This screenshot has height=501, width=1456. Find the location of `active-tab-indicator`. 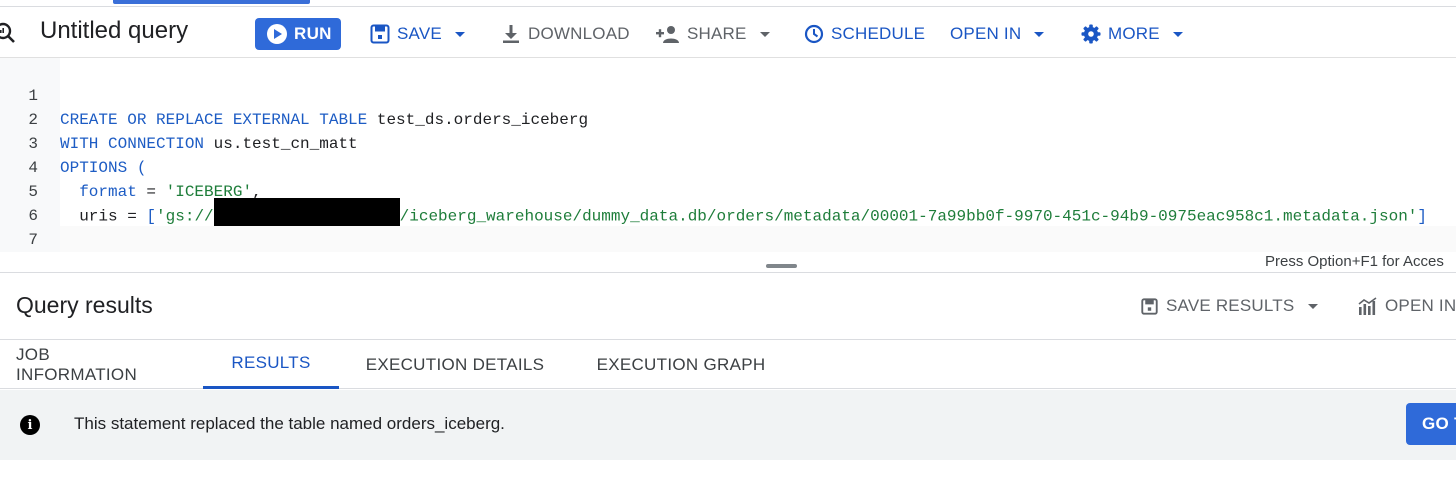

active-tab-indicator is located at coordinates (211, 2).